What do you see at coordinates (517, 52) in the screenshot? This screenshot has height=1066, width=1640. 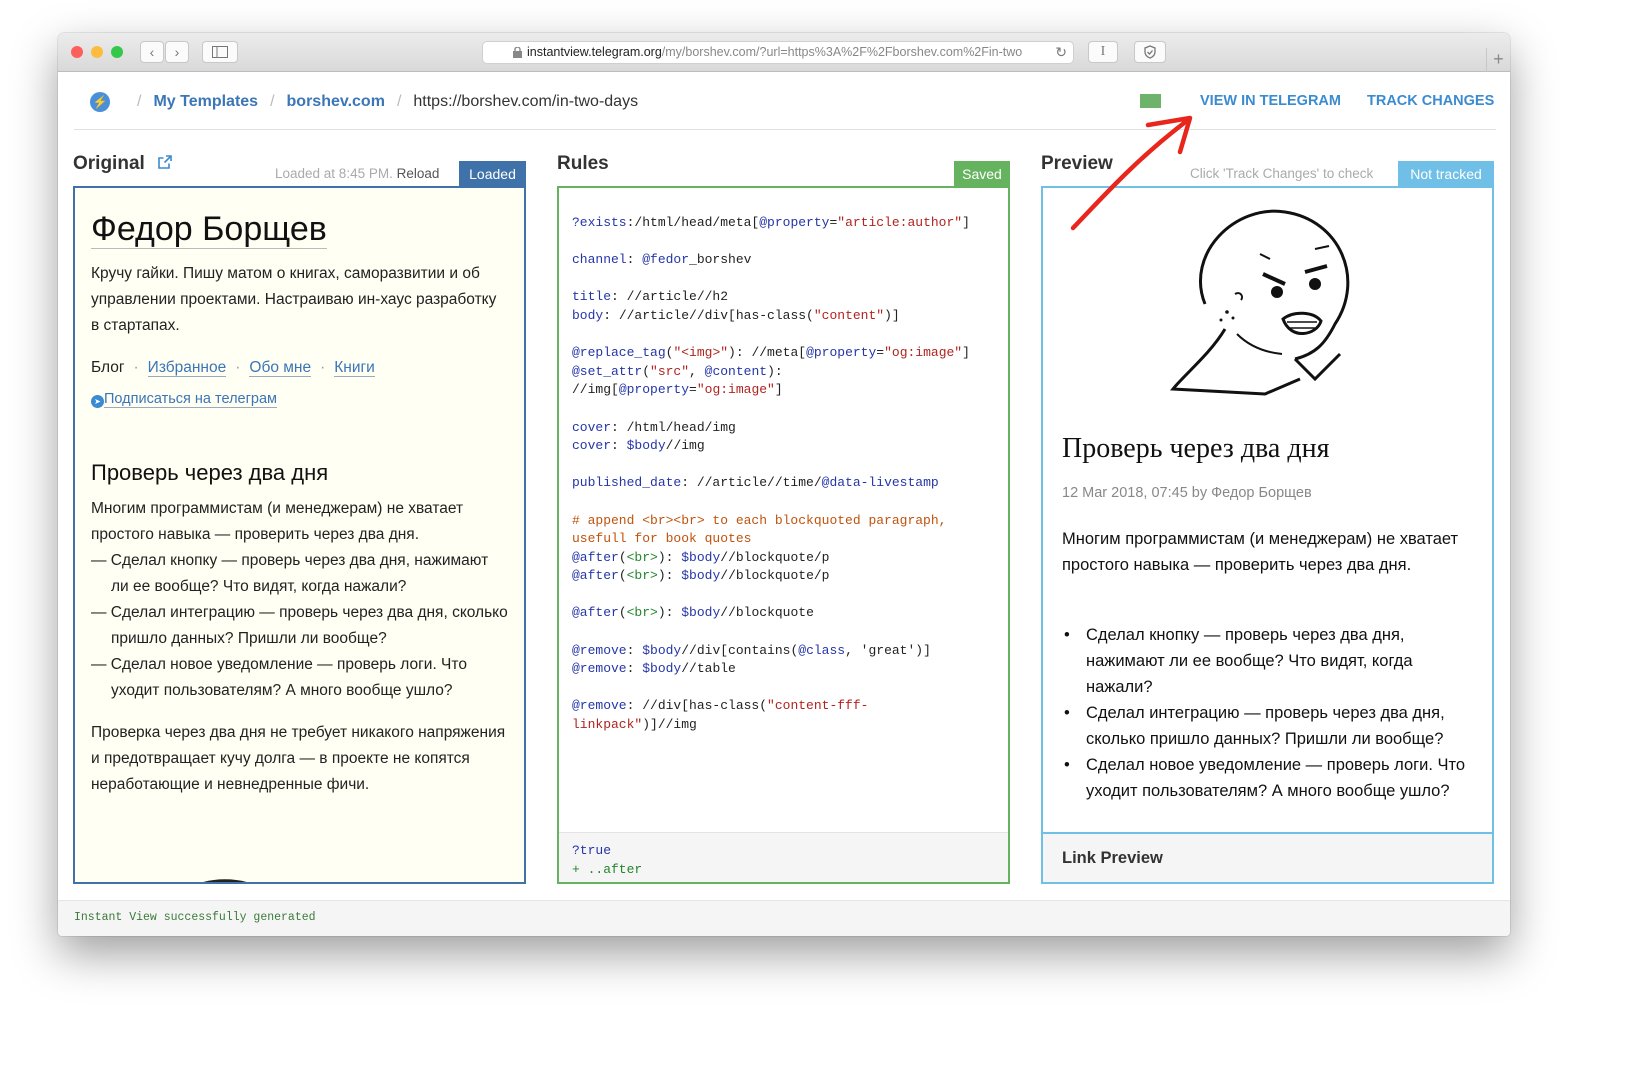 I see `lock-icon` at bounding box center [517, 52].